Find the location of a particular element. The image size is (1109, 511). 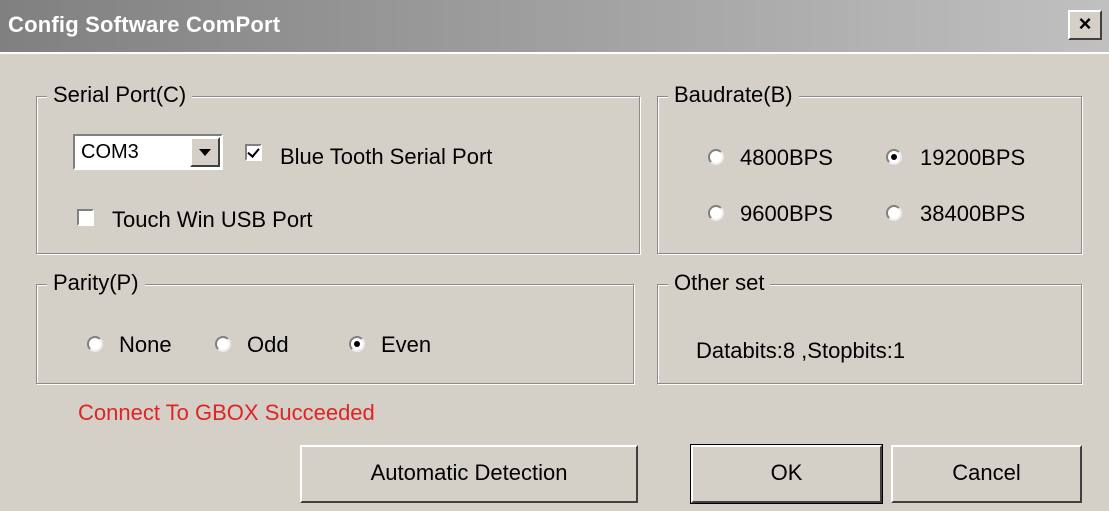

close-button: × is located at coordinates (1085, 25).